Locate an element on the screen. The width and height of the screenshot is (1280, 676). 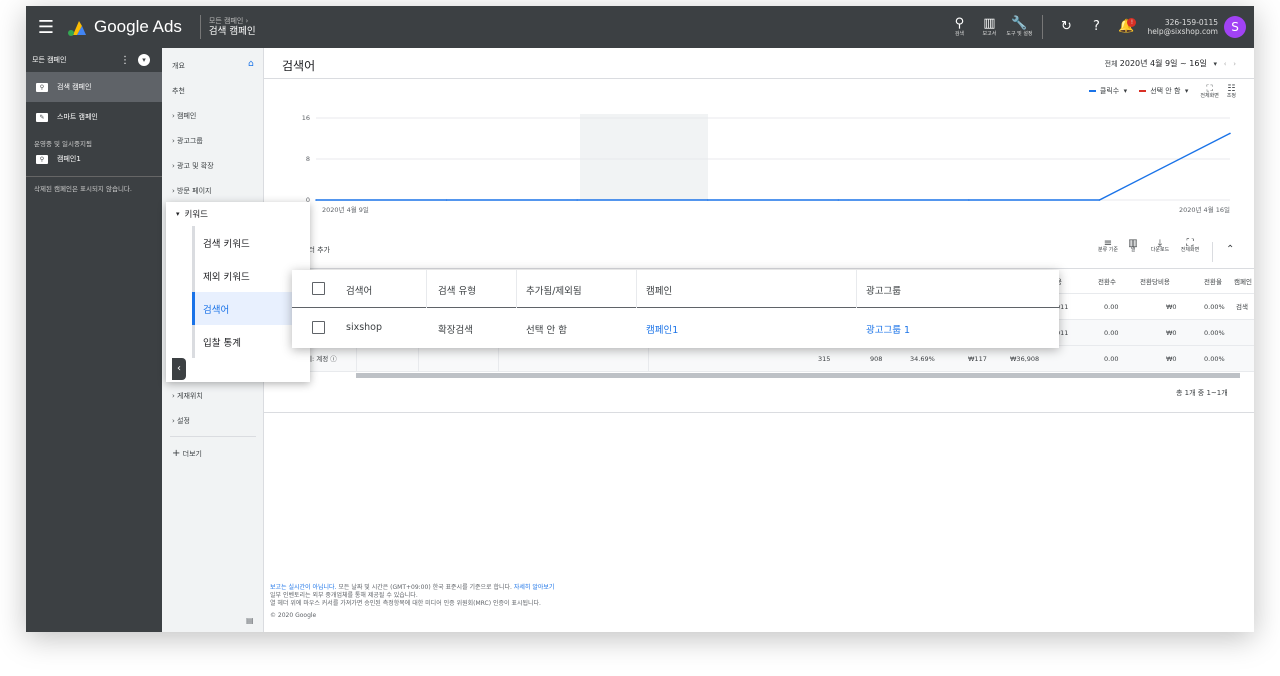
popup-header-match-type: 검색 유형 is located at coordinates (457, 290).